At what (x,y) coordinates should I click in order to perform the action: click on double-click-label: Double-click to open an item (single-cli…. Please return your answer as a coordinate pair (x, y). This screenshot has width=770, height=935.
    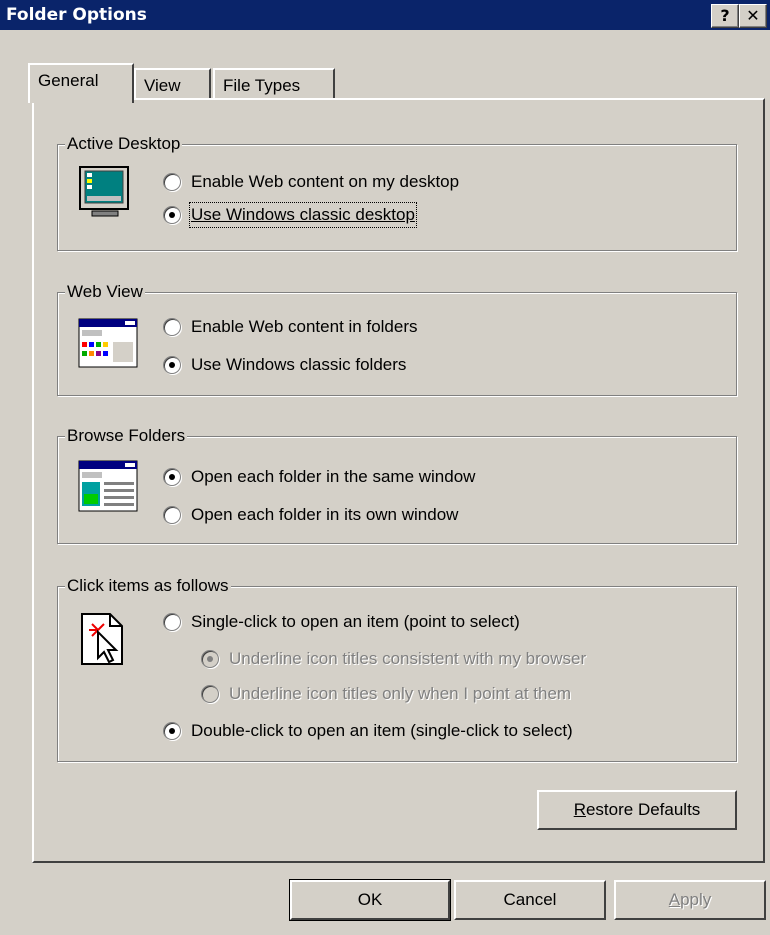
    Looking at the image, I should click on (382, 730).